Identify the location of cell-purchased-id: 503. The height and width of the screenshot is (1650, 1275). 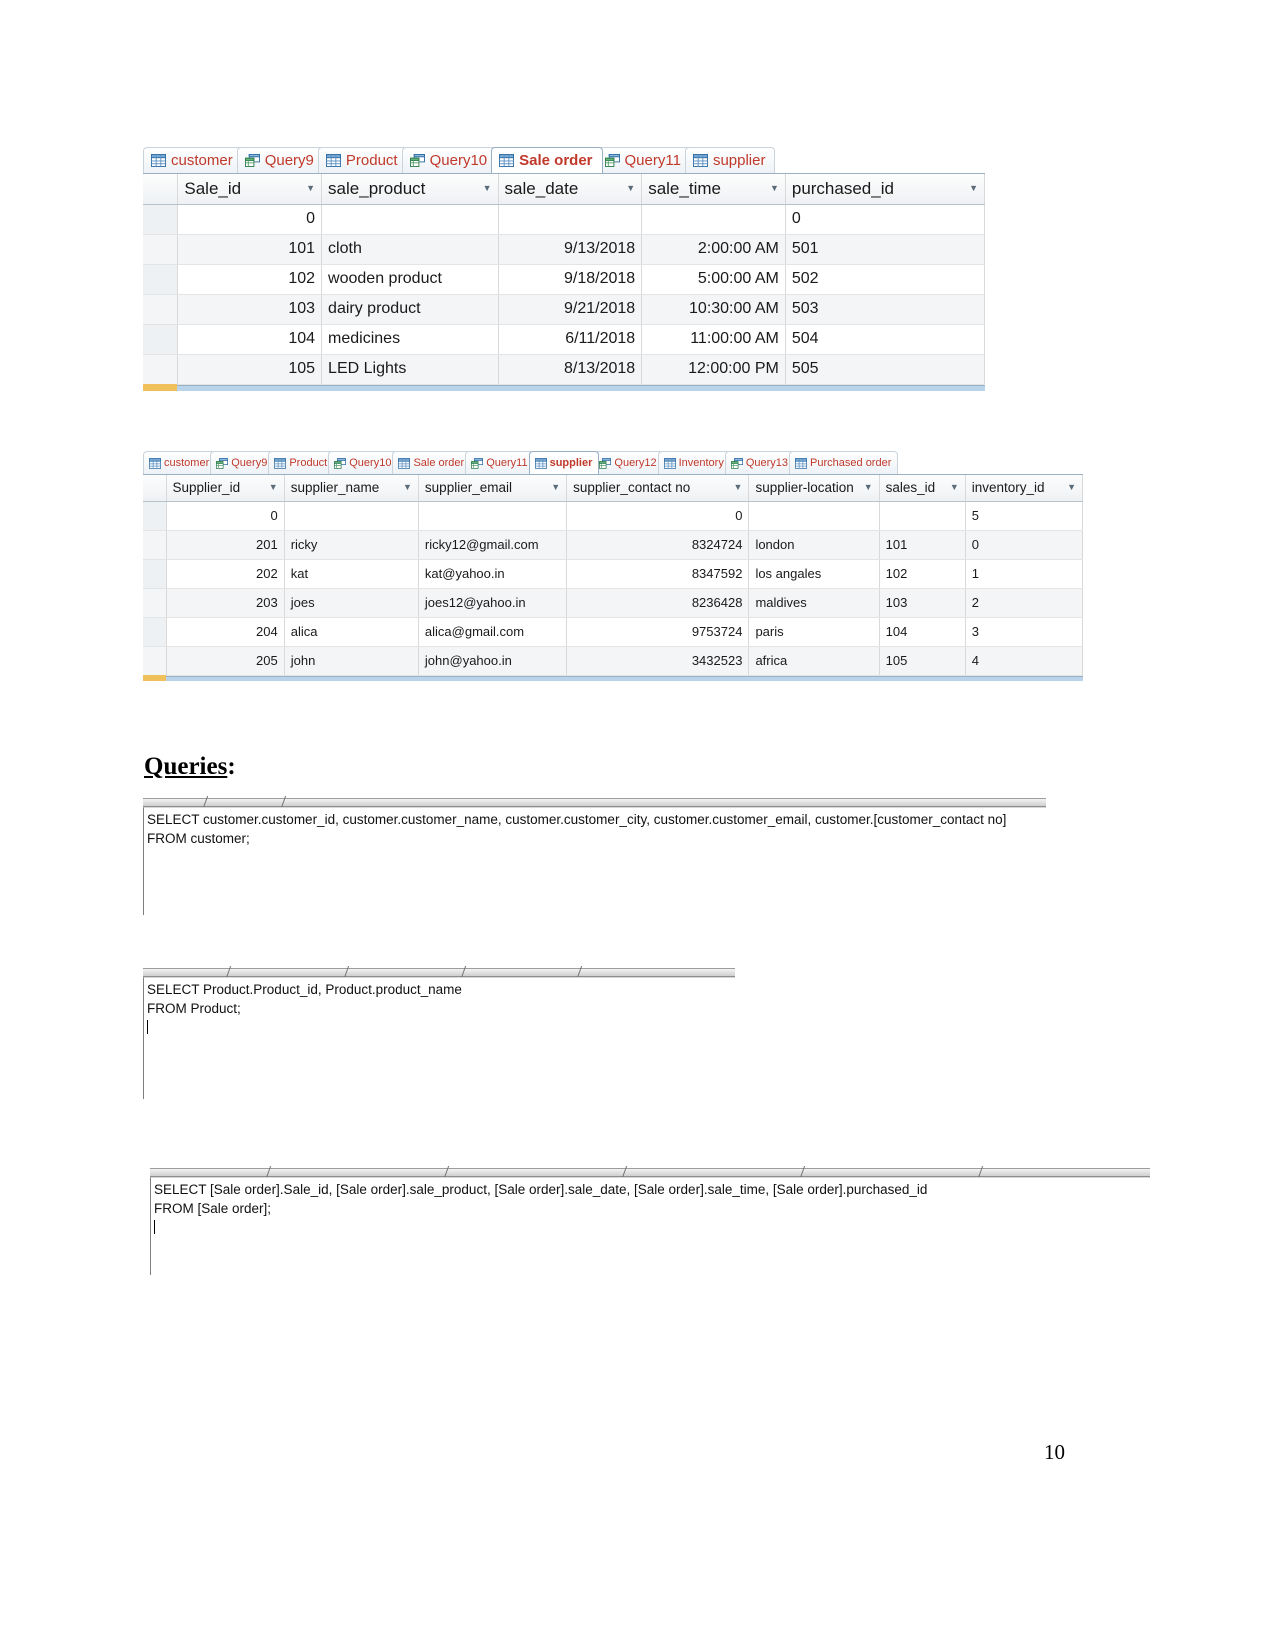
(885, 309).